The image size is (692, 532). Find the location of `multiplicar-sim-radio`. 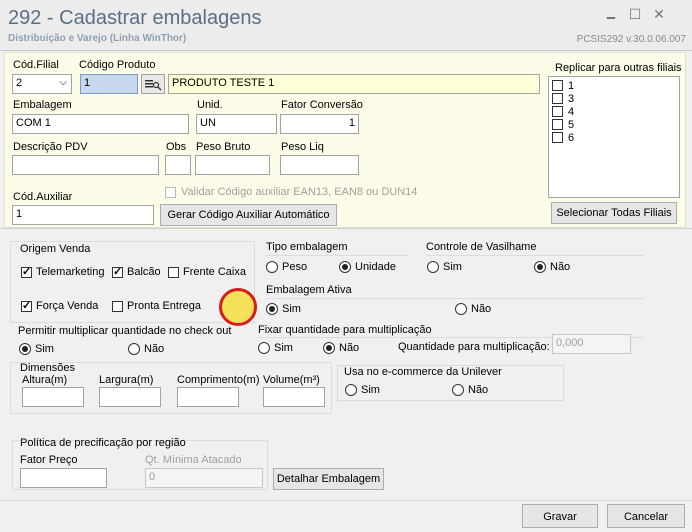

multiplicar-sim-radio is located at coordinates (25, 349).